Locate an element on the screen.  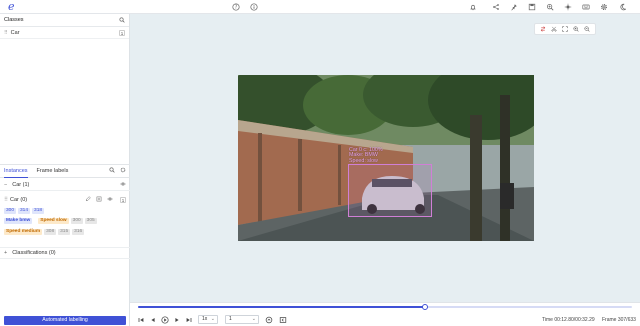
sync-icon is located at coordinates (269, 320).